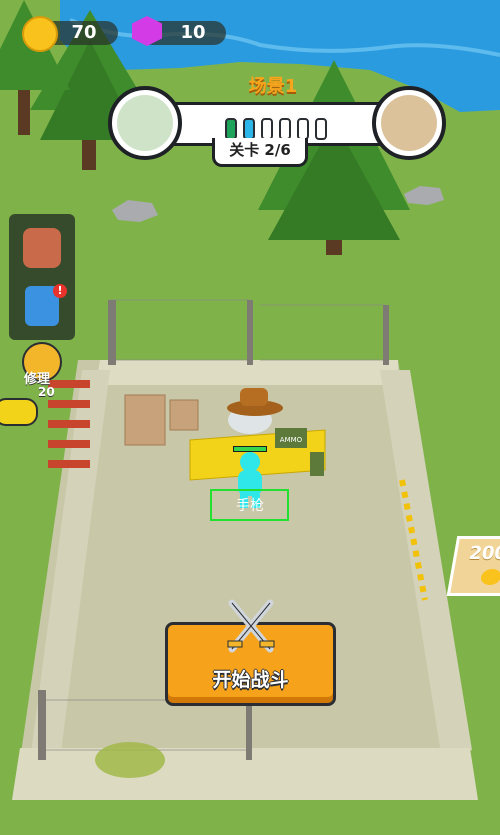 This screenshot has width=500, height=835. What do you see at coordinates (251, 627) in the screenshot?
I see `crossed-swords-icon` at bounding box center [251, 627].